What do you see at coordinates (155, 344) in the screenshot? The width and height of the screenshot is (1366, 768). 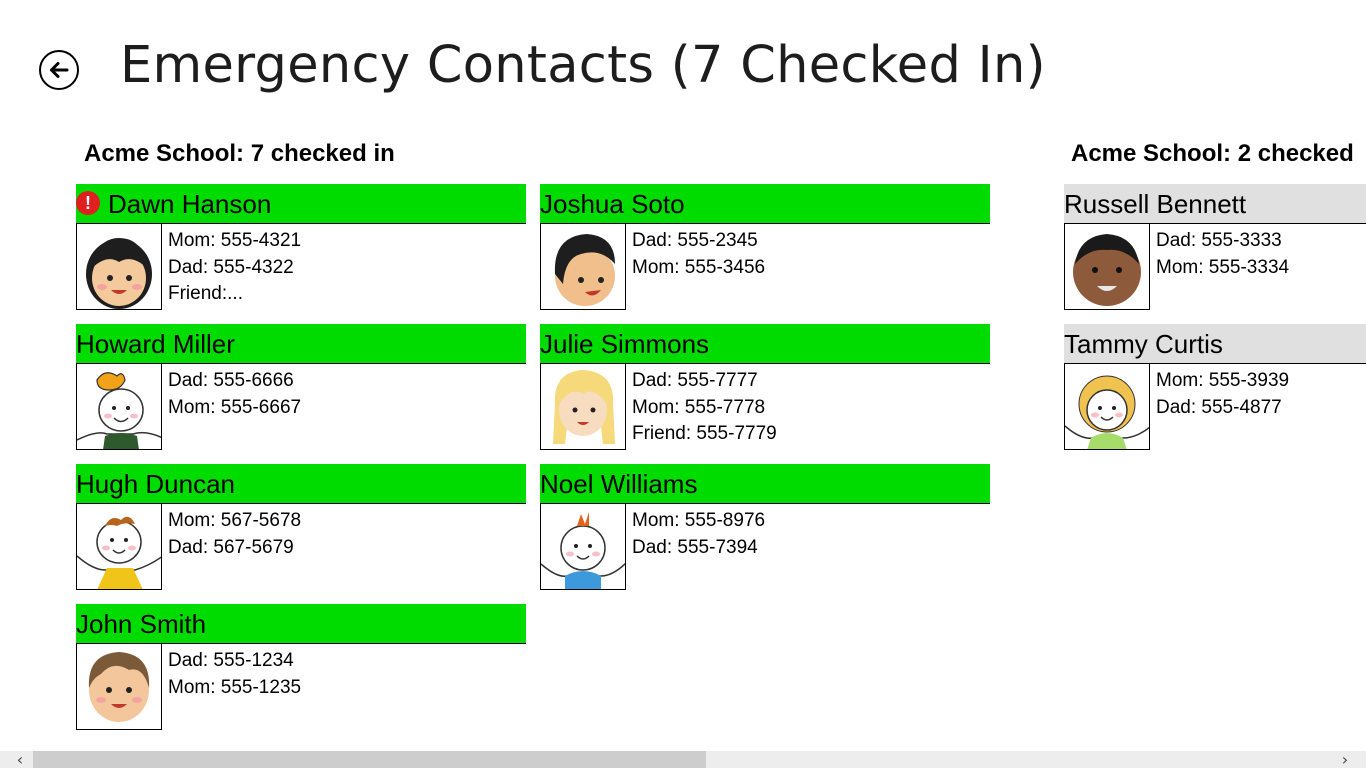 I see `child-name: Howard Miller` at bounding box center [155, 344].